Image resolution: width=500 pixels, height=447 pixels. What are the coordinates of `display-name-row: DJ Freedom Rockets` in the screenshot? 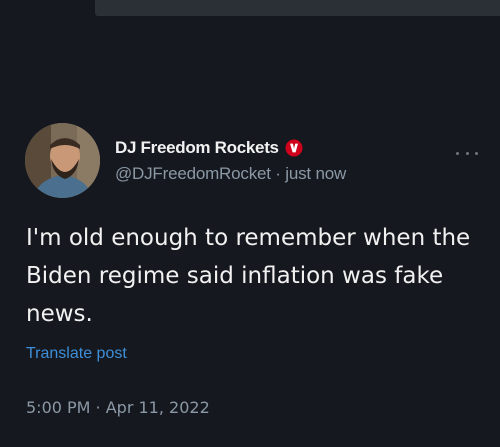 It's located at (209, 148).